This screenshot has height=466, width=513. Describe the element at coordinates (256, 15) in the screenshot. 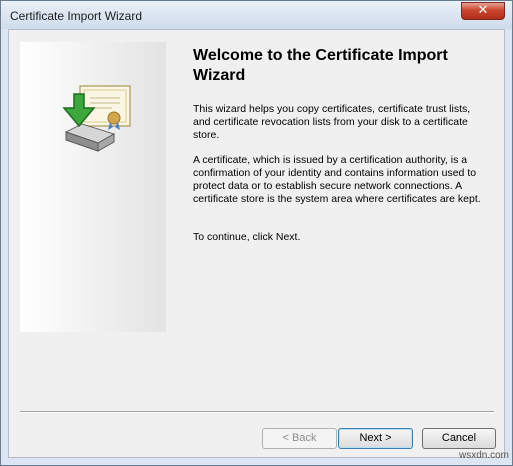

I see `title-bar: Certificate Import Wizard ✕` at that location.